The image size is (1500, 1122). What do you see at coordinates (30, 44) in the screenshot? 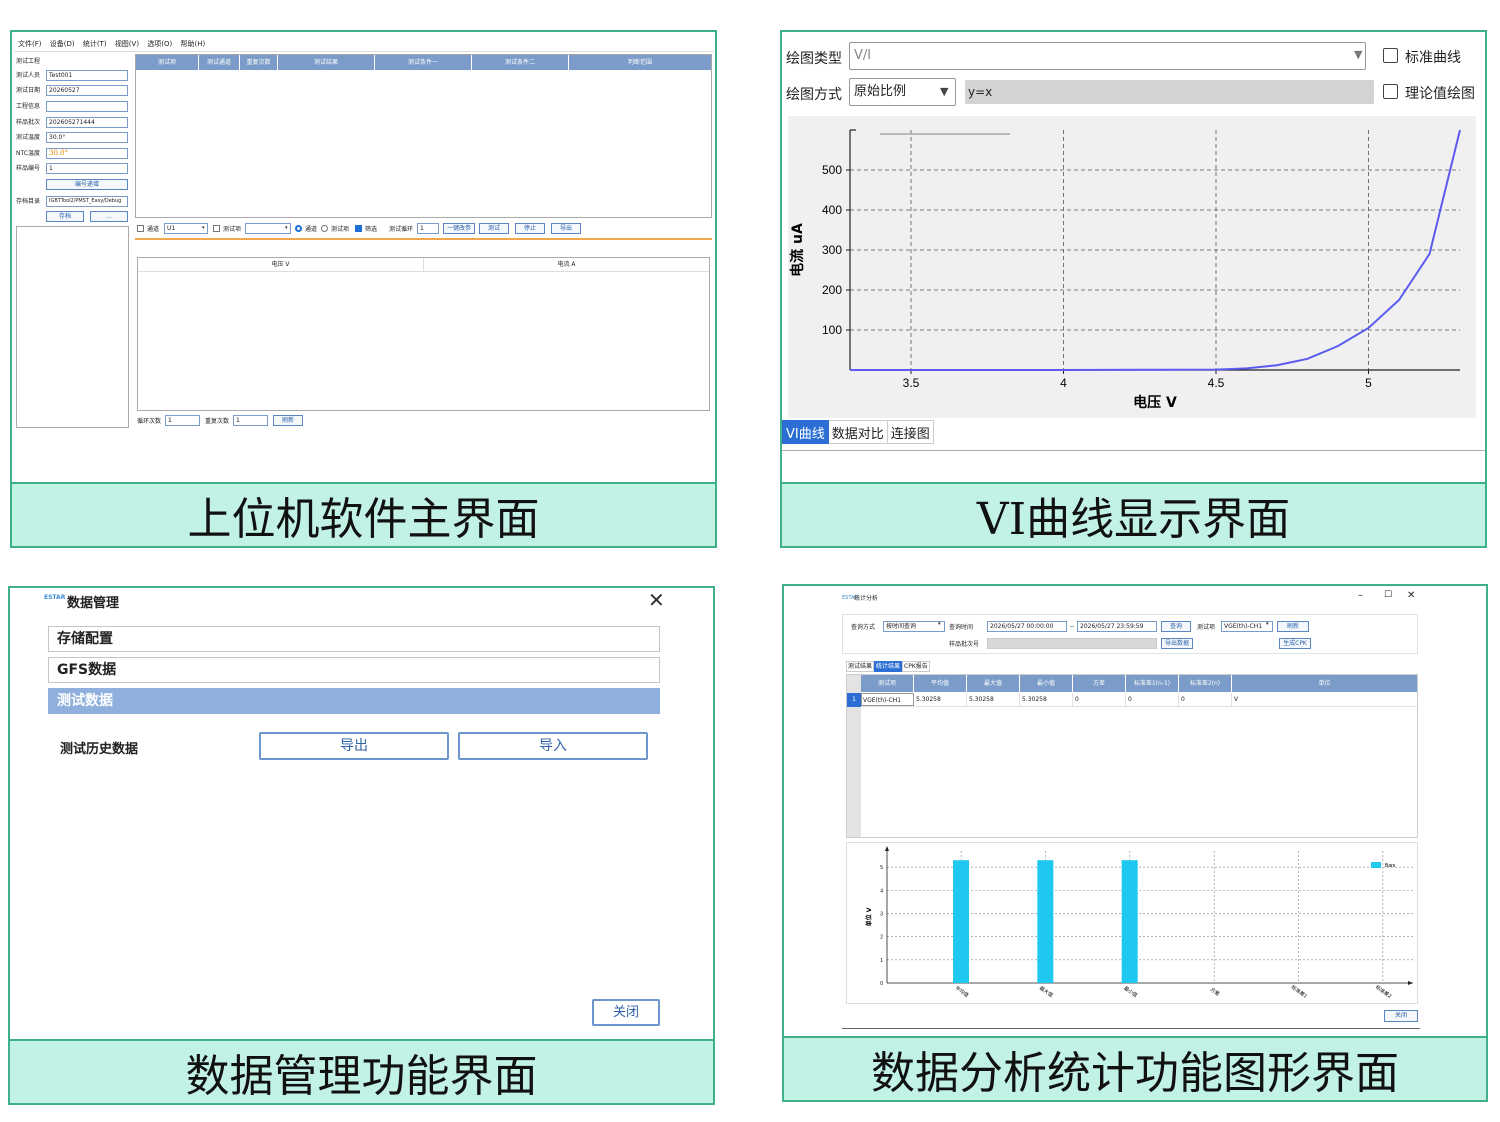
I see `menu-file: 文件(F)` at bounding box center [30, 44].